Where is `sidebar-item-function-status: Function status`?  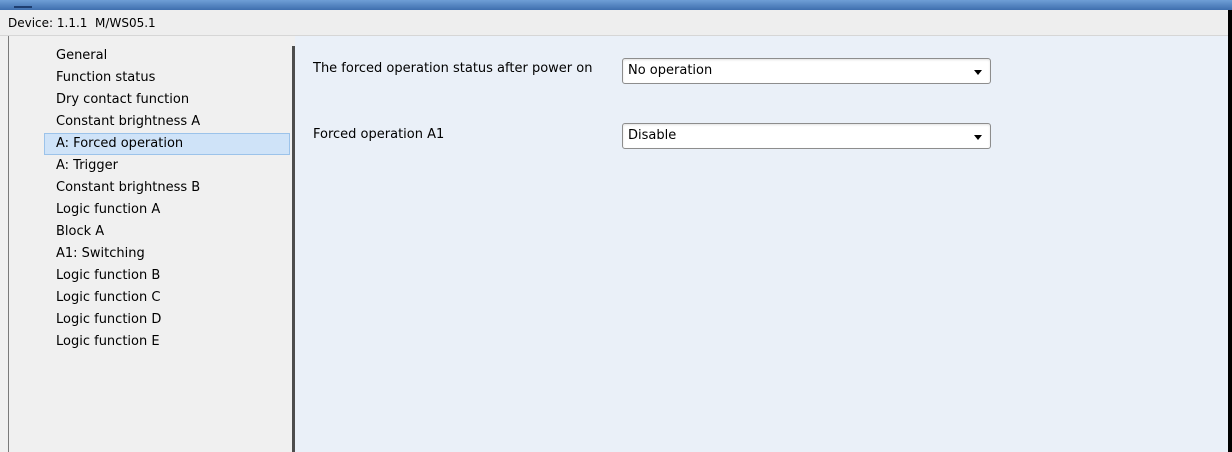
sidebar-item-function-status: Function status is located at coordinates (167, 78).